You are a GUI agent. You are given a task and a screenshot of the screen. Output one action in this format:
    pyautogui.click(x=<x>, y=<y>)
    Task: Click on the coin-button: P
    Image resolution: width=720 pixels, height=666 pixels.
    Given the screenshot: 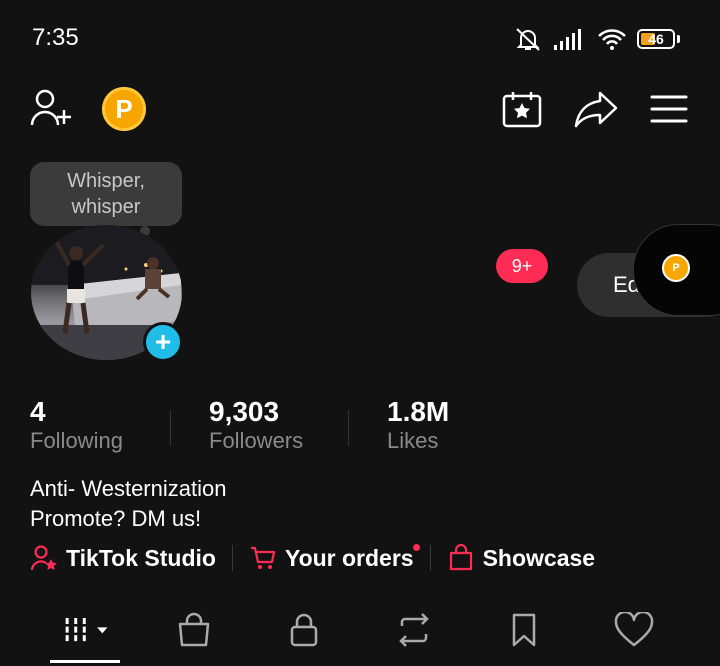 What is the action you would take?
    pyautogui.click(x=124, y=109)
    